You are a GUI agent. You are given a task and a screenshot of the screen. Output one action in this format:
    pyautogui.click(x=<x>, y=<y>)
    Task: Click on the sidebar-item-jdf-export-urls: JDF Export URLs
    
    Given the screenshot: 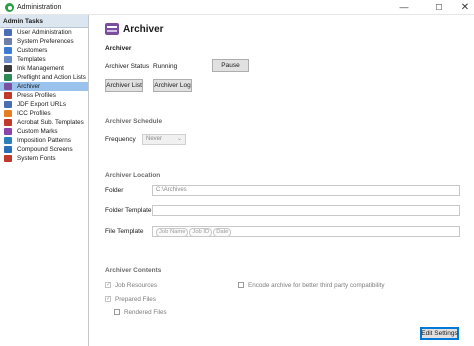 What is the action you would take?
    pyautogui.click(x=44, y=104)
    